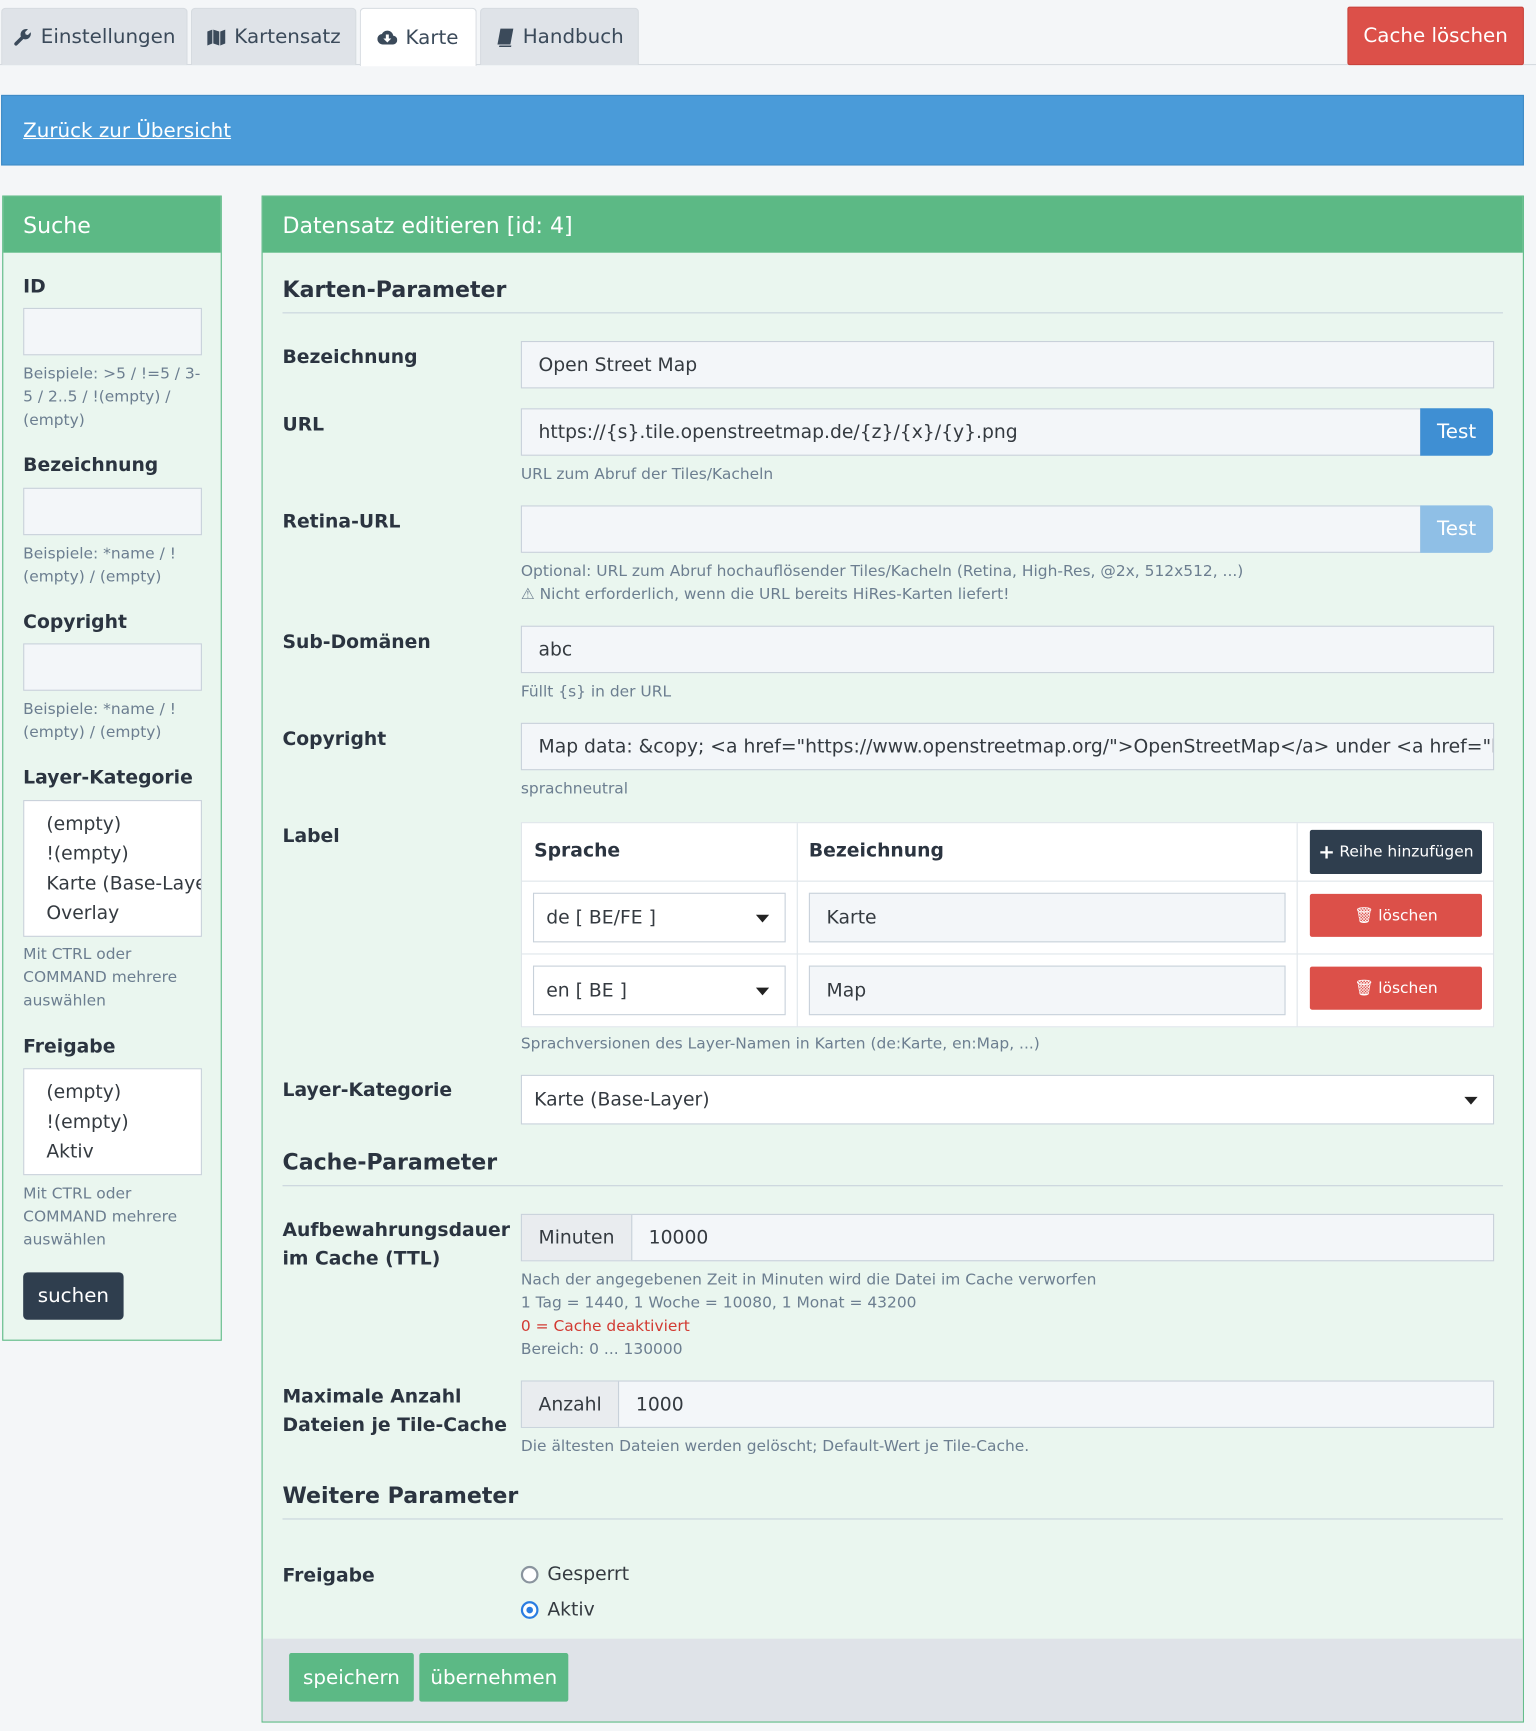  Describe the element at coordinates (651, 1404) in the screenshot. I see `max-files-input: 1000` at that location.